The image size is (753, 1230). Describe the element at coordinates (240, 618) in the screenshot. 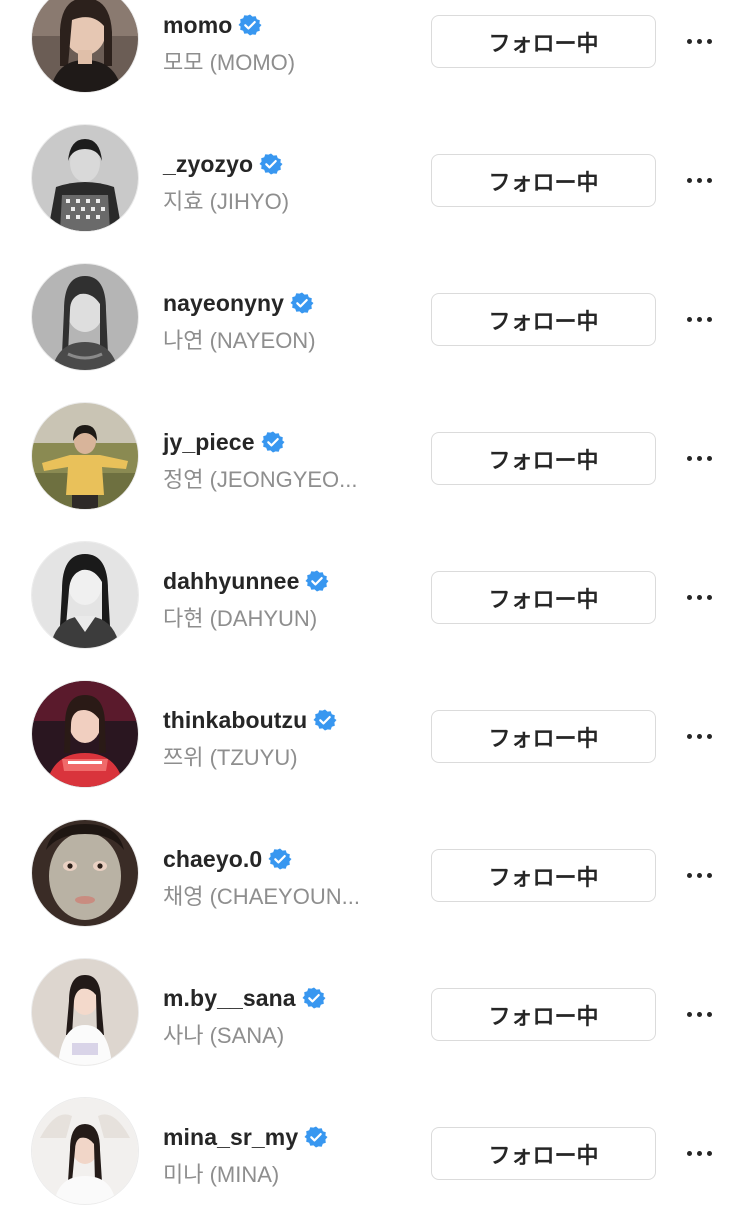

I see `full-name: 다현 (DAHYUN)` at that location.